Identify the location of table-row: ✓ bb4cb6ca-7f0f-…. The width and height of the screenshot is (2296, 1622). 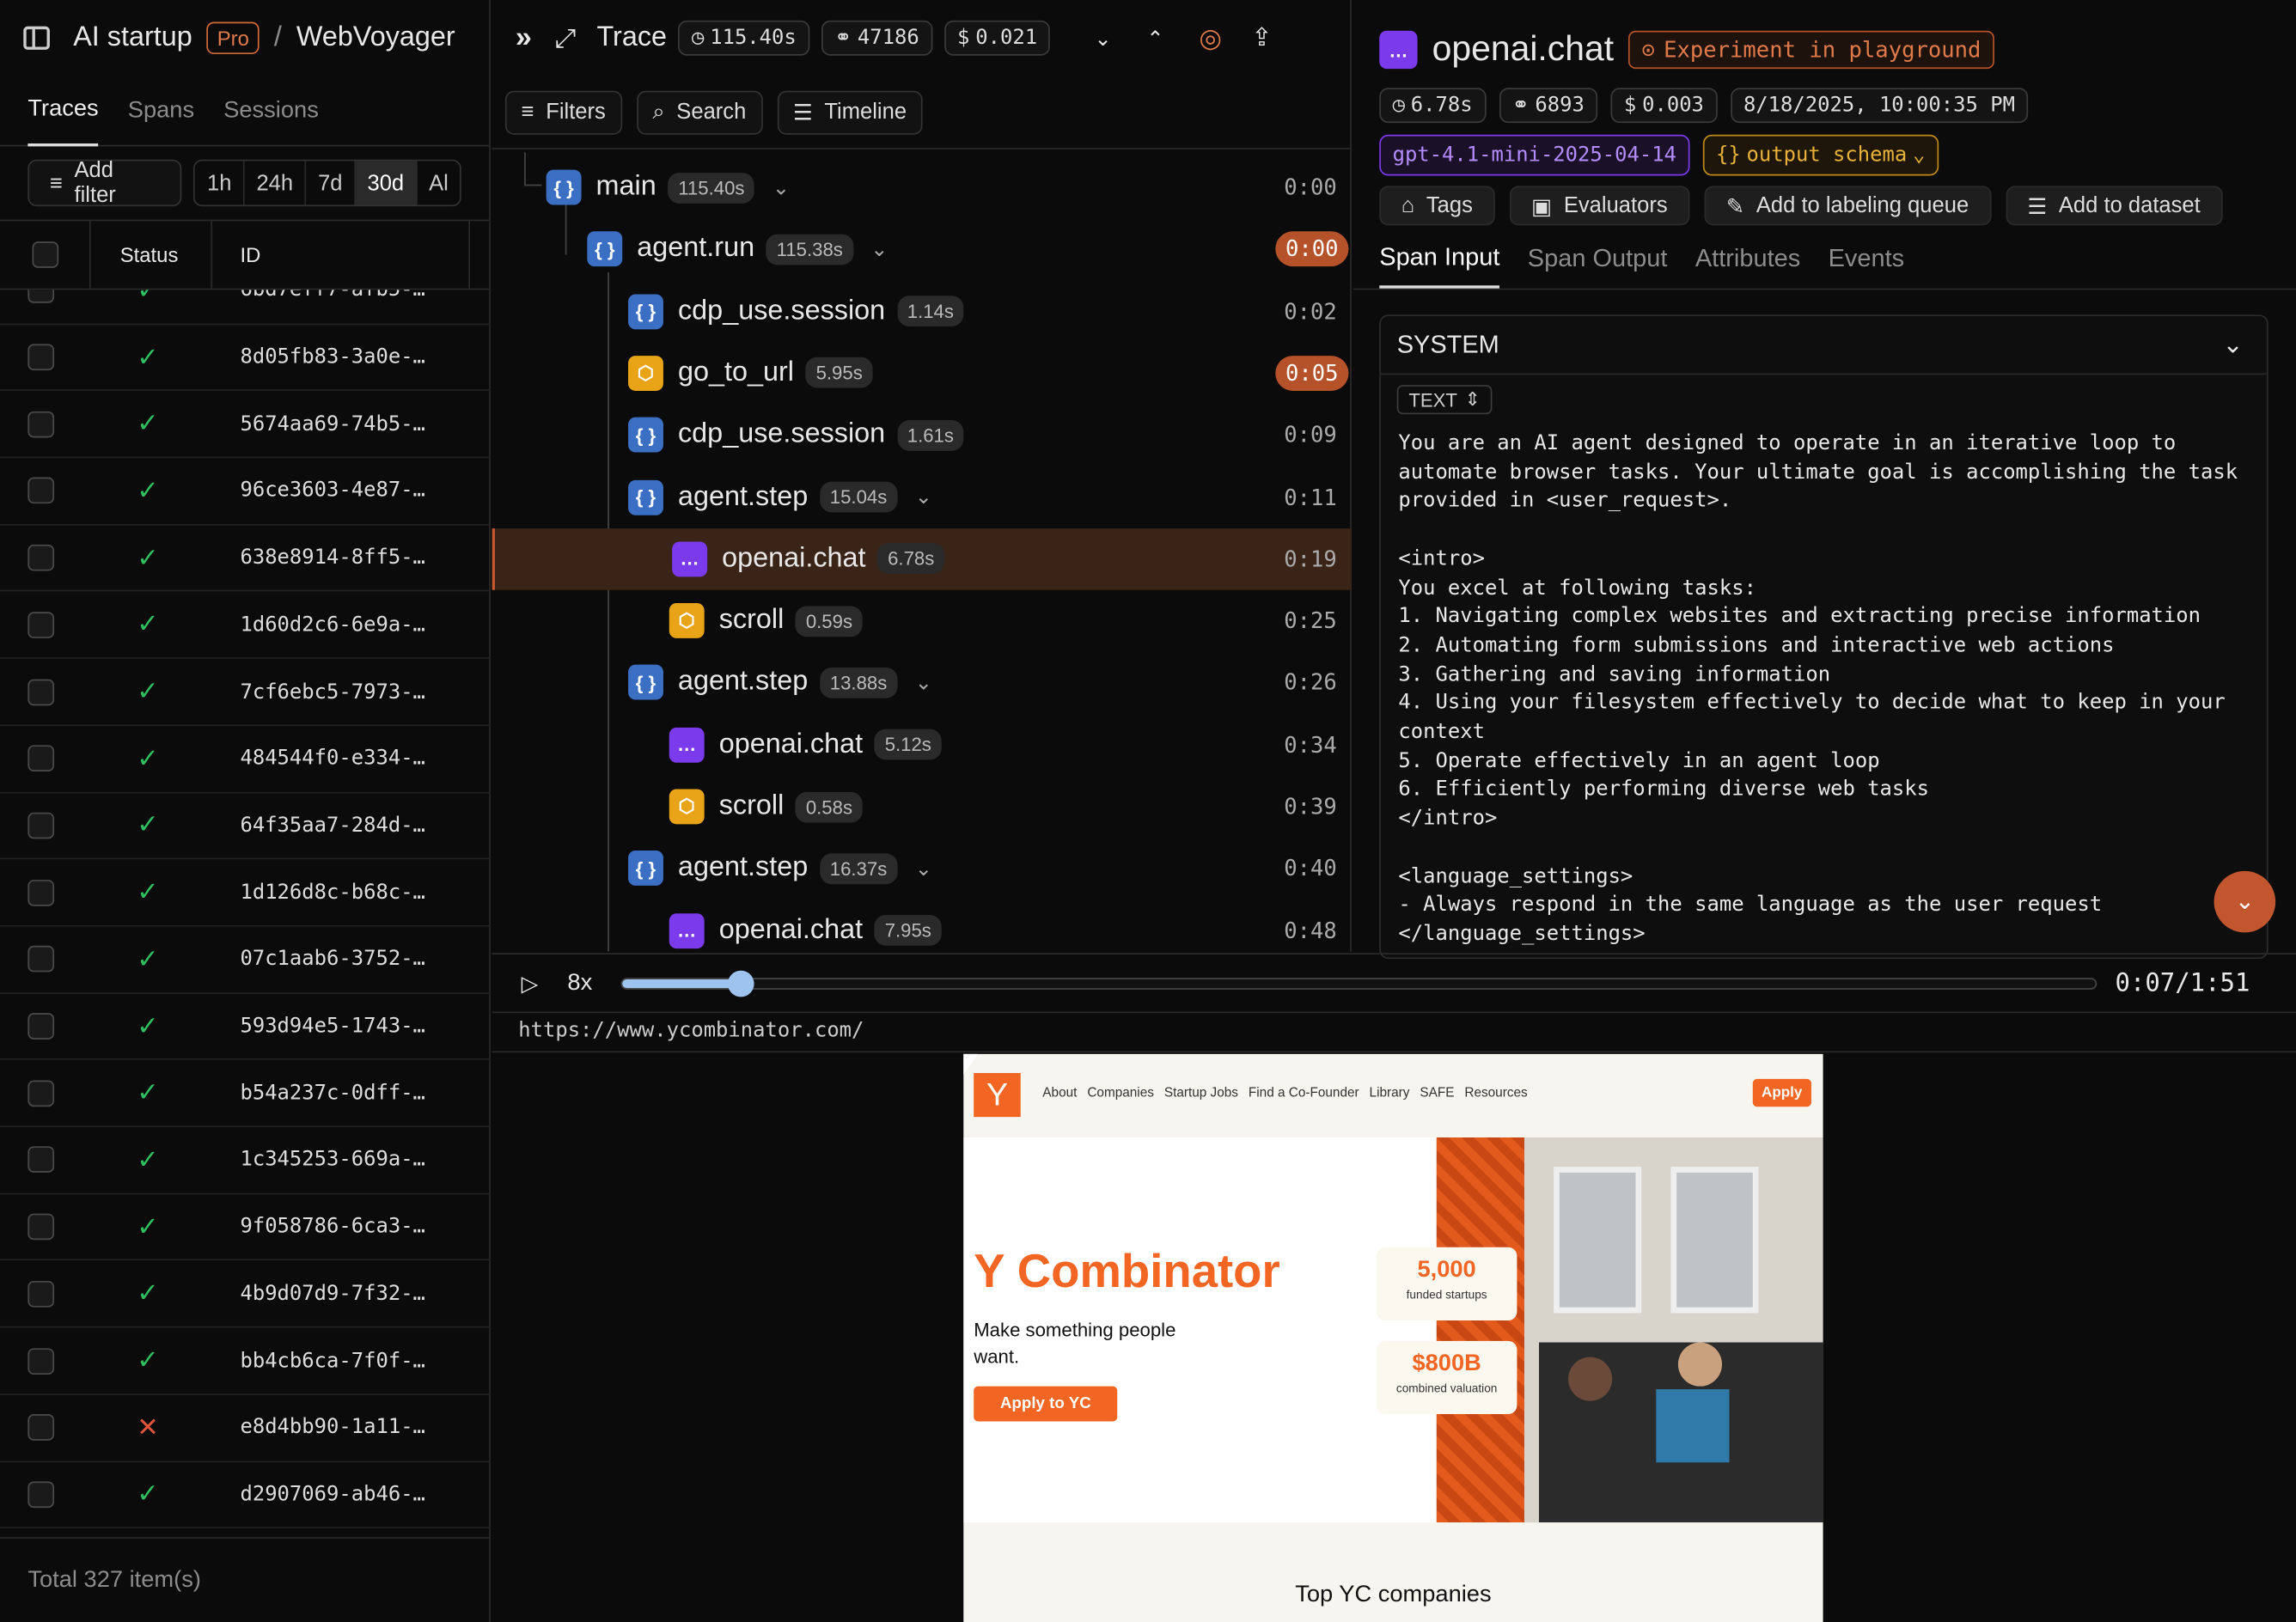
(245, 1361).